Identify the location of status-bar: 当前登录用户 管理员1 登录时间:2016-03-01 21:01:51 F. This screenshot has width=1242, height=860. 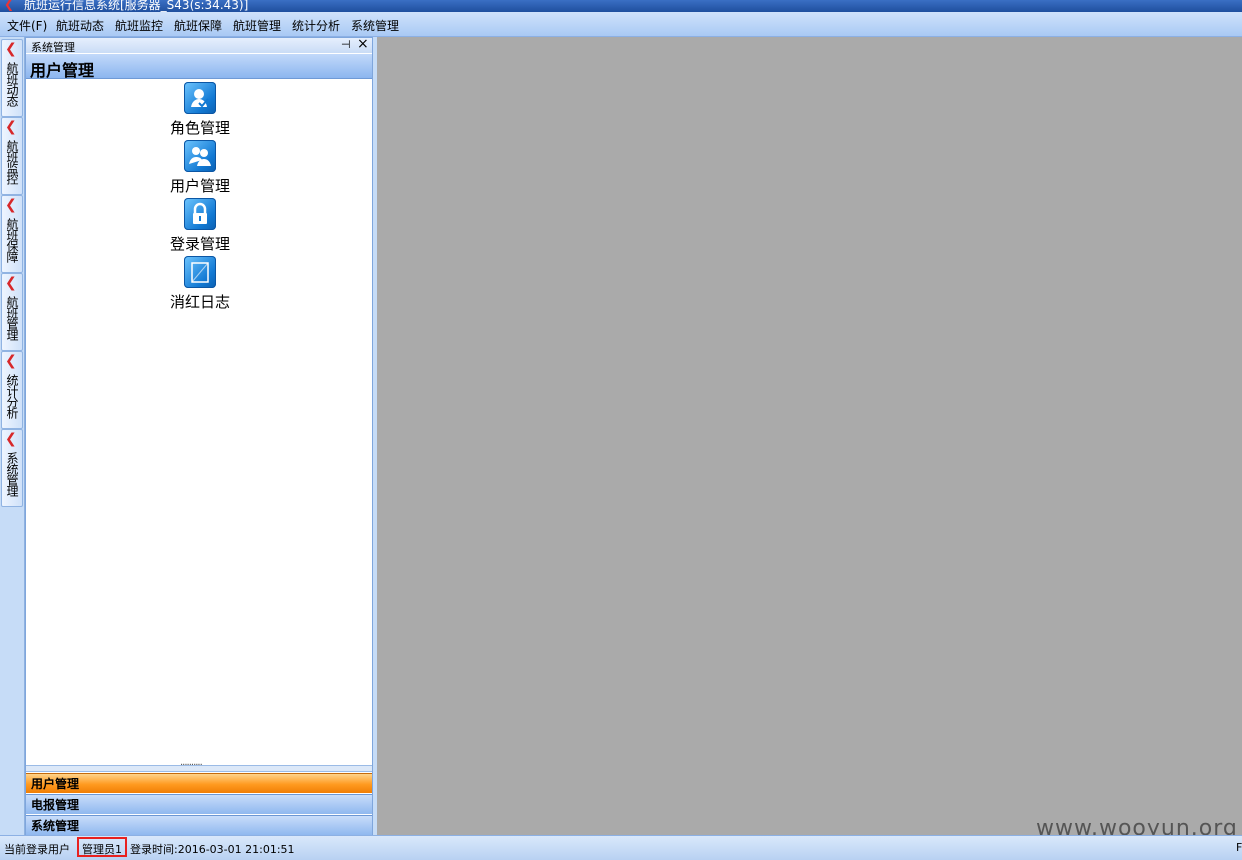
(621, 847).